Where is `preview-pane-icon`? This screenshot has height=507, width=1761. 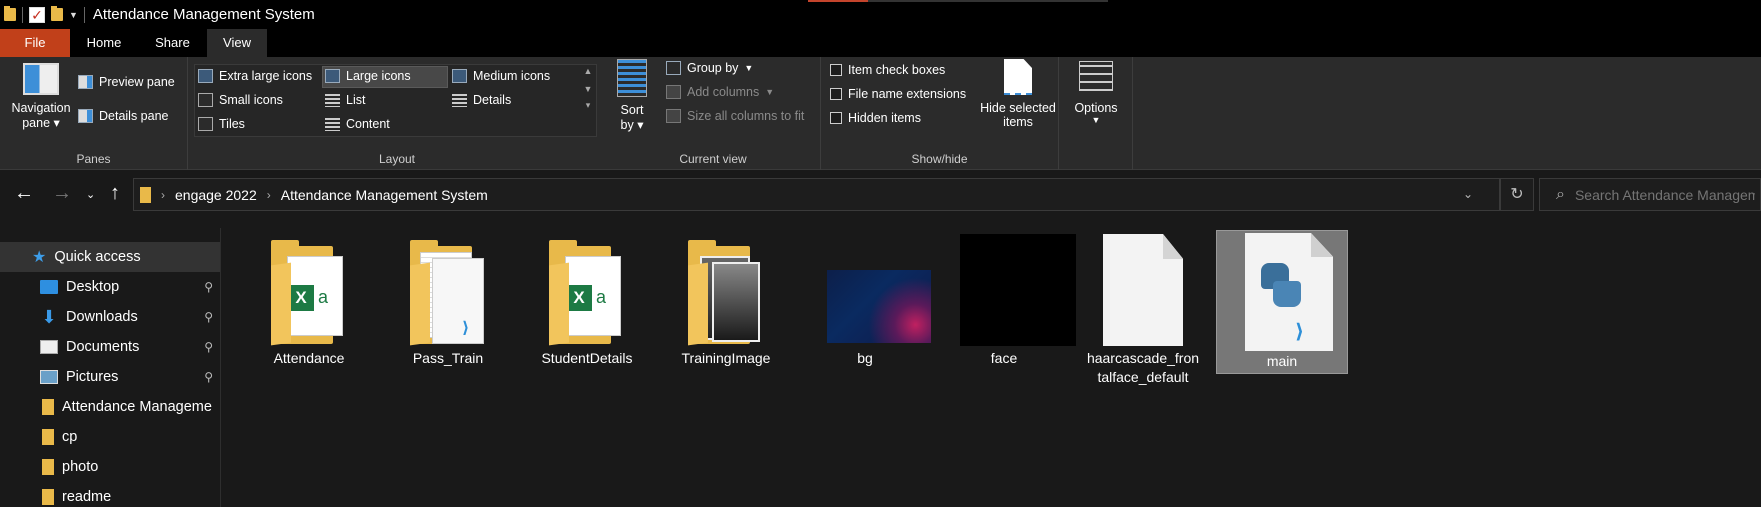 preview-pane-icon is located at coordinates (85, 82).